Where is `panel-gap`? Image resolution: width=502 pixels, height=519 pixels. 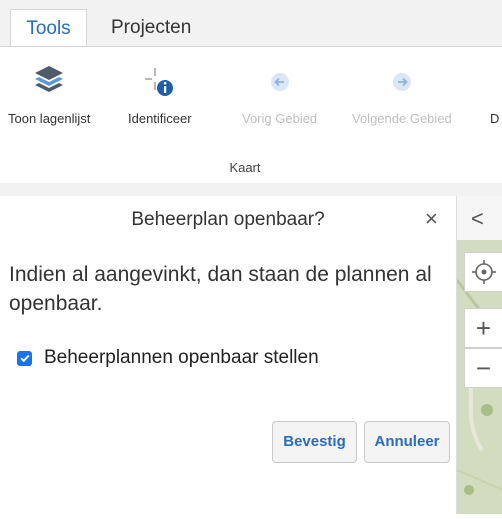
panel-gap is located at coordinates (251, 189).